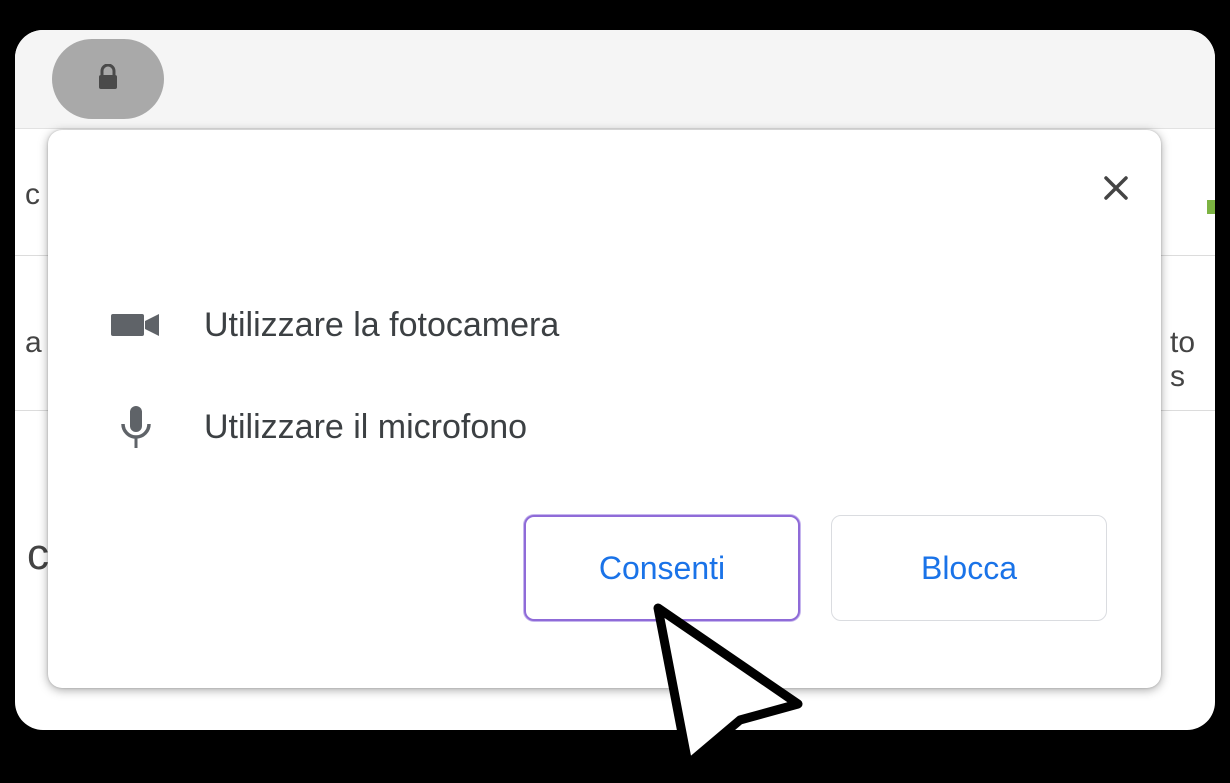 This screenshot has height=783, width=1230. Describe the element at coordinates (1183, 359) in the screenshot. I see `background-text: to s` at that location.